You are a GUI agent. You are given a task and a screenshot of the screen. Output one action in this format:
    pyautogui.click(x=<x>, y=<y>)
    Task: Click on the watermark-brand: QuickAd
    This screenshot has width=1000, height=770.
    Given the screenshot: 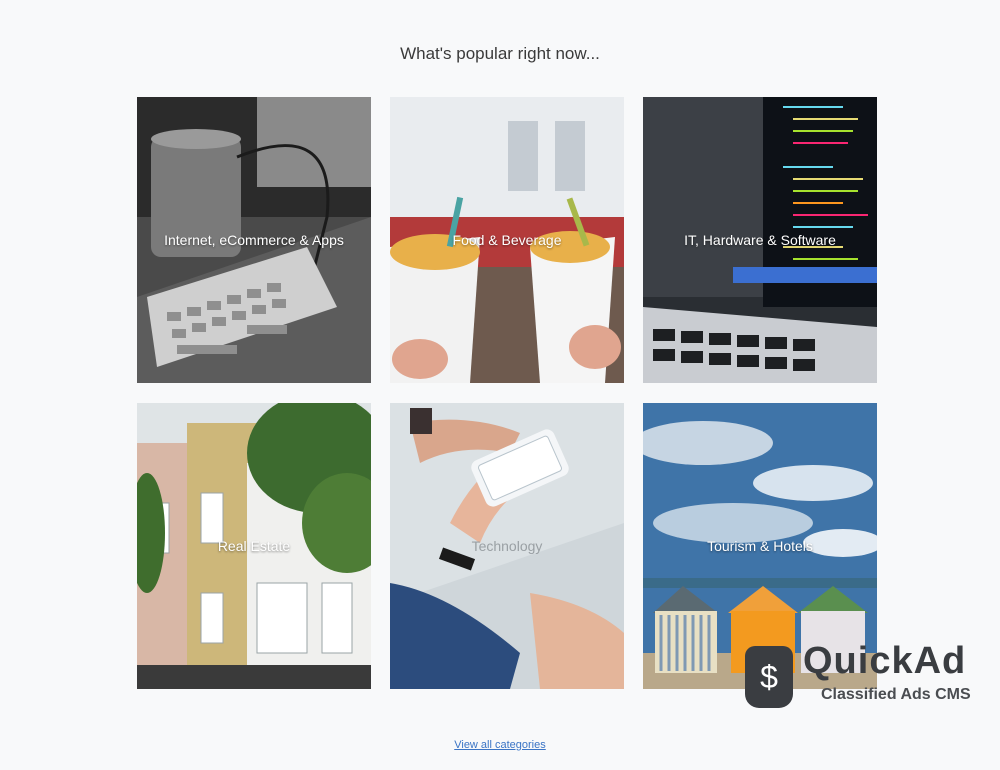 What is the action you would take?
    pyautogui.click(x=885, y=661)
    